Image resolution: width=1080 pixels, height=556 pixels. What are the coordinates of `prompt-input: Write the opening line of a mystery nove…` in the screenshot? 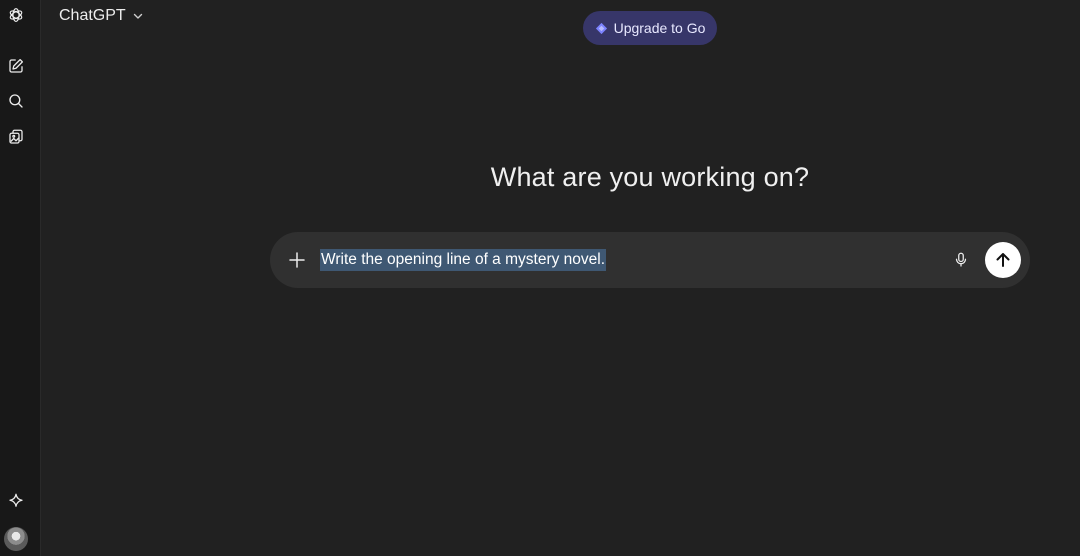 It's located at (463, 260).